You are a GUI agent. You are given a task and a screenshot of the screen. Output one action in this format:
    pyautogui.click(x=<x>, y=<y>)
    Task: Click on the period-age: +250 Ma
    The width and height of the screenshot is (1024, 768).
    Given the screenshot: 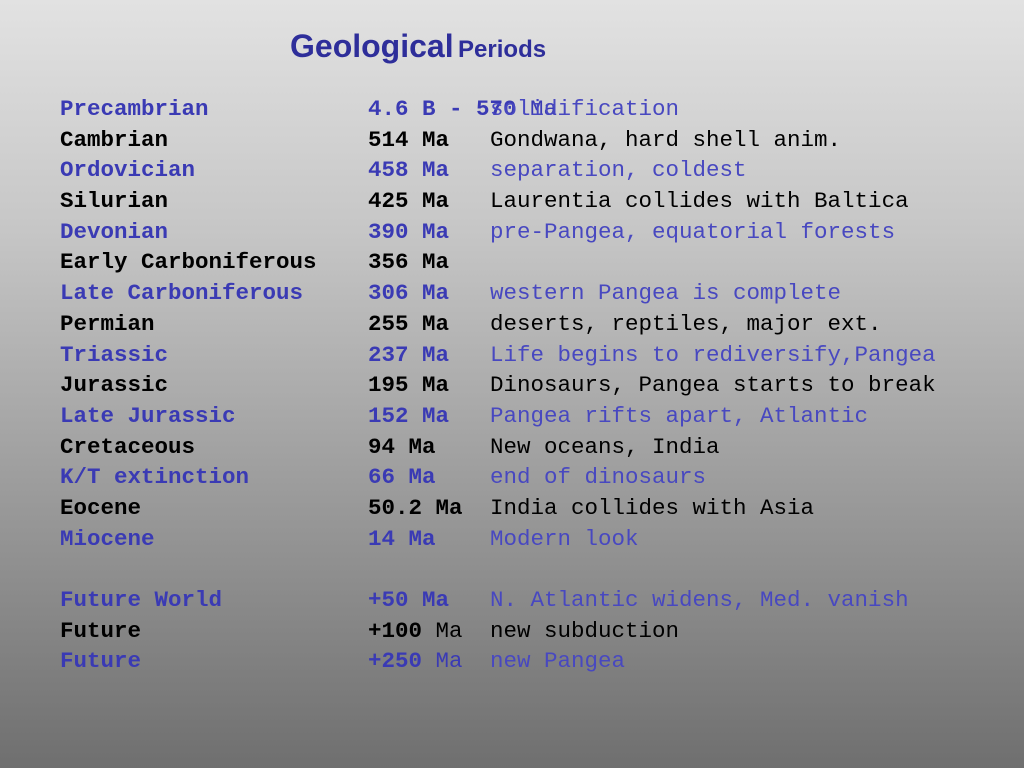 What is the action you would take?
    pyautogui.click(x=415, y=661)
    